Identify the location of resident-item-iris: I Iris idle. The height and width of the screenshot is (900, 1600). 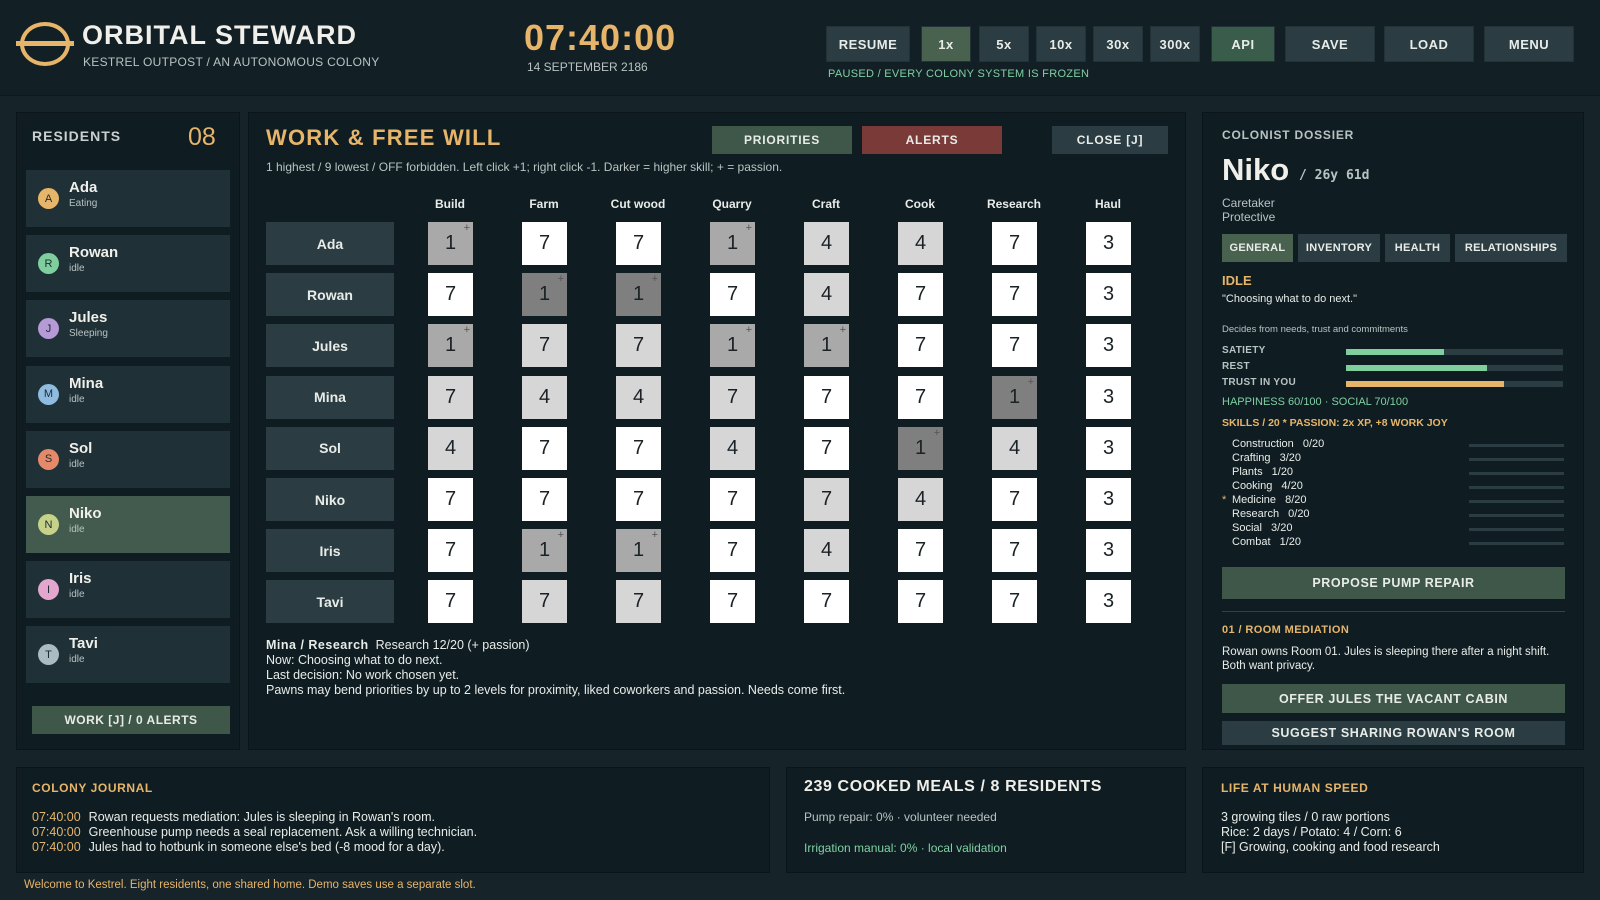
(128, 590).